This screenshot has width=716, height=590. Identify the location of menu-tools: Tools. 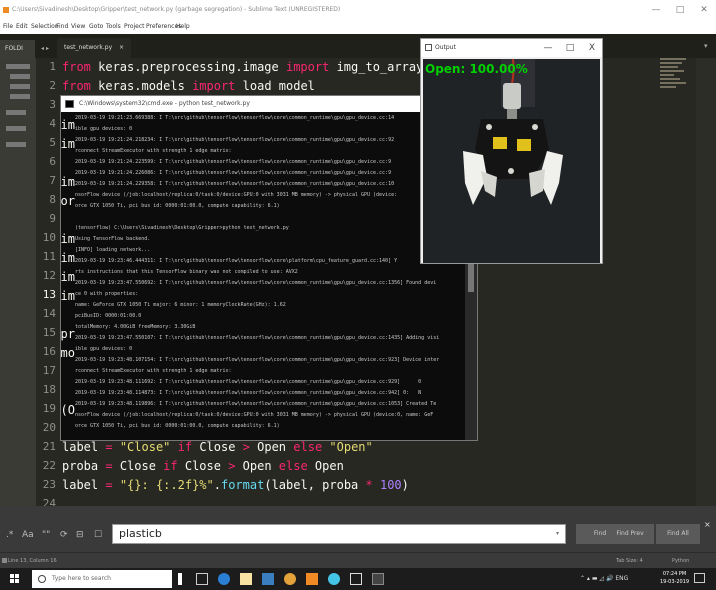
(113, 26).